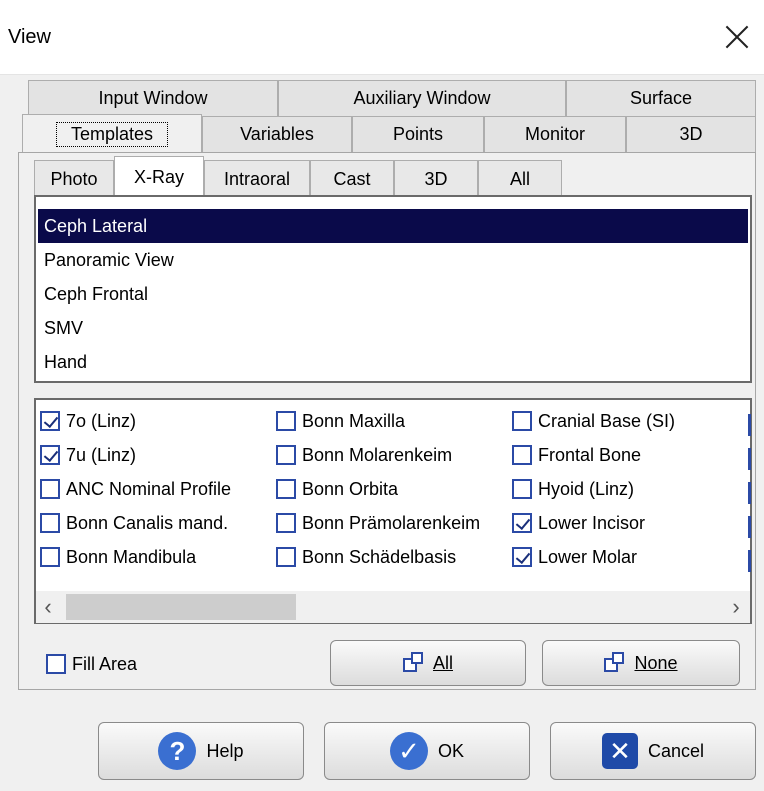 The image size is (764, 791). Describe the element at coordinates (615, 663) in the screenshot. I see `select-none-icon` at that location.